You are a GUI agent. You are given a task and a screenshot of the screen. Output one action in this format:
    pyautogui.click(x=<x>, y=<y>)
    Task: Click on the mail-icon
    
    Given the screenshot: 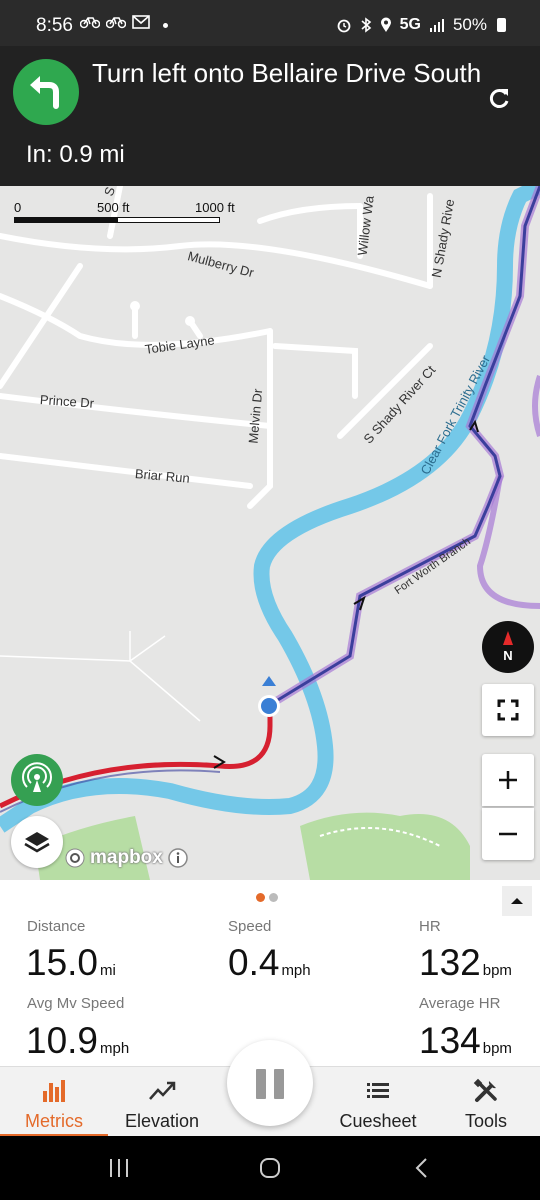 What is the action you would take?
    pyautogui.click(x=141, y=22)
    